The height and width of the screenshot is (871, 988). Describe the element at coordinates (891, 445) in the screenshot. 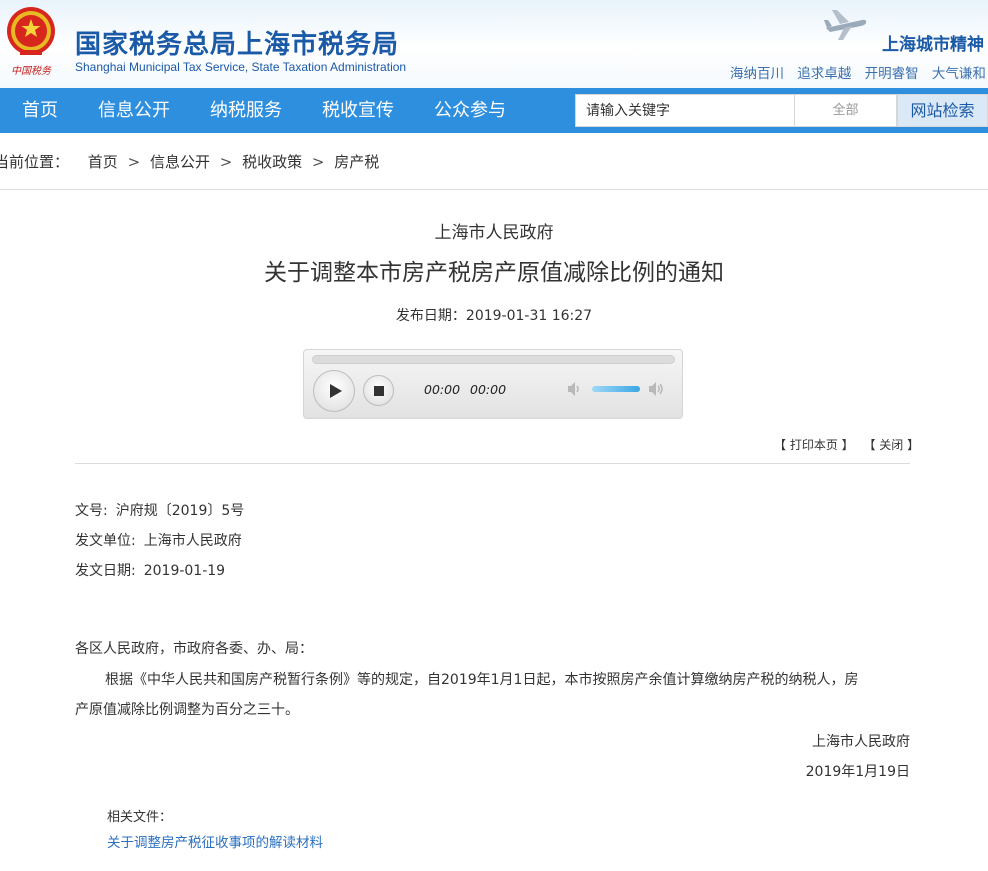

I see `close-link: 【 关闭 】` at that location.